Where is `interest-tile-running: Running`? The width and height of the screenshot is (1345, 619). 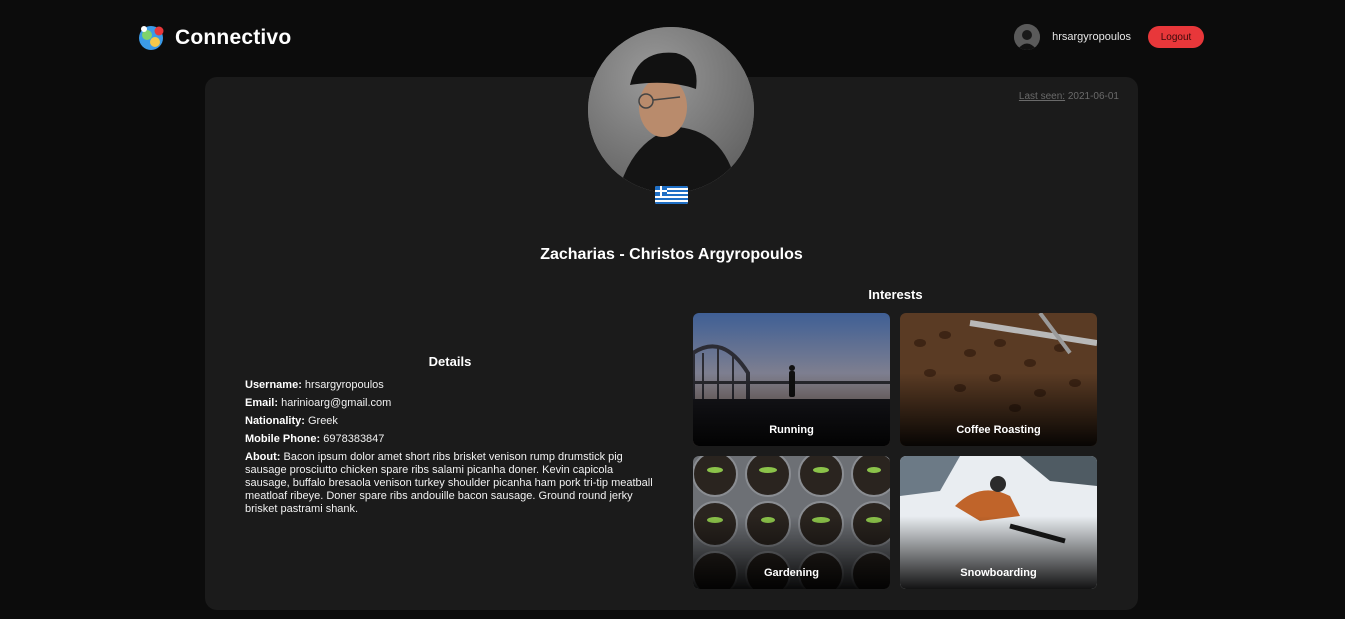 interest-tile-running: Running is located at coordinates (791, 379).